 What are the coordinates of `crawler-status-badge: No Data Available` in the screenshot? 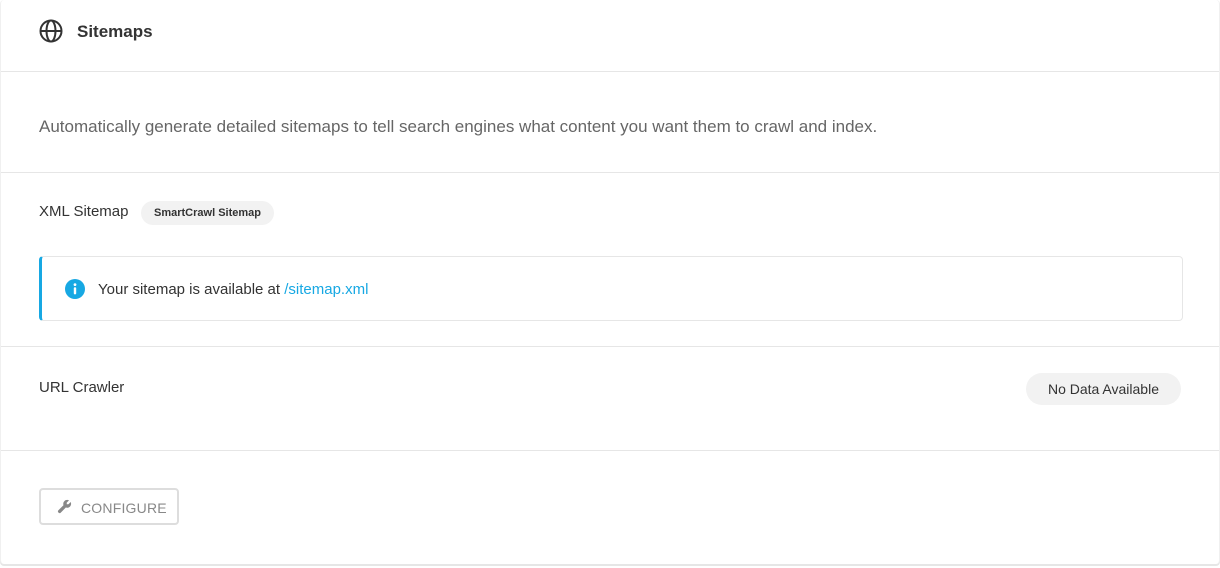 It's located at (1103, 389).